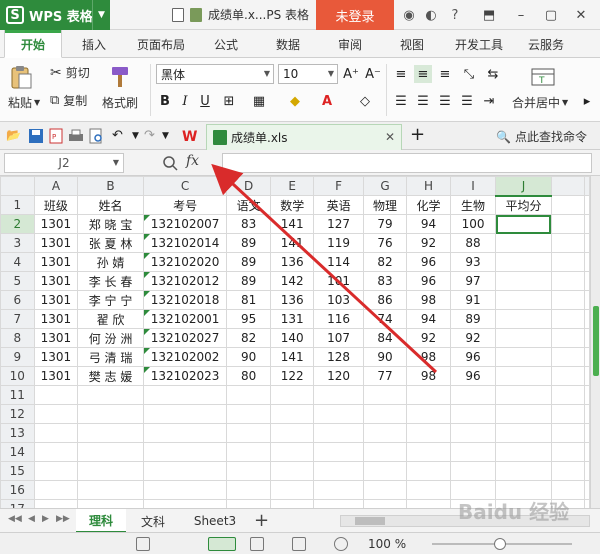  What do you see at coordinates (248, 224) in the screenshot?
I see `cell: 83` at bounding box center [248, 224].